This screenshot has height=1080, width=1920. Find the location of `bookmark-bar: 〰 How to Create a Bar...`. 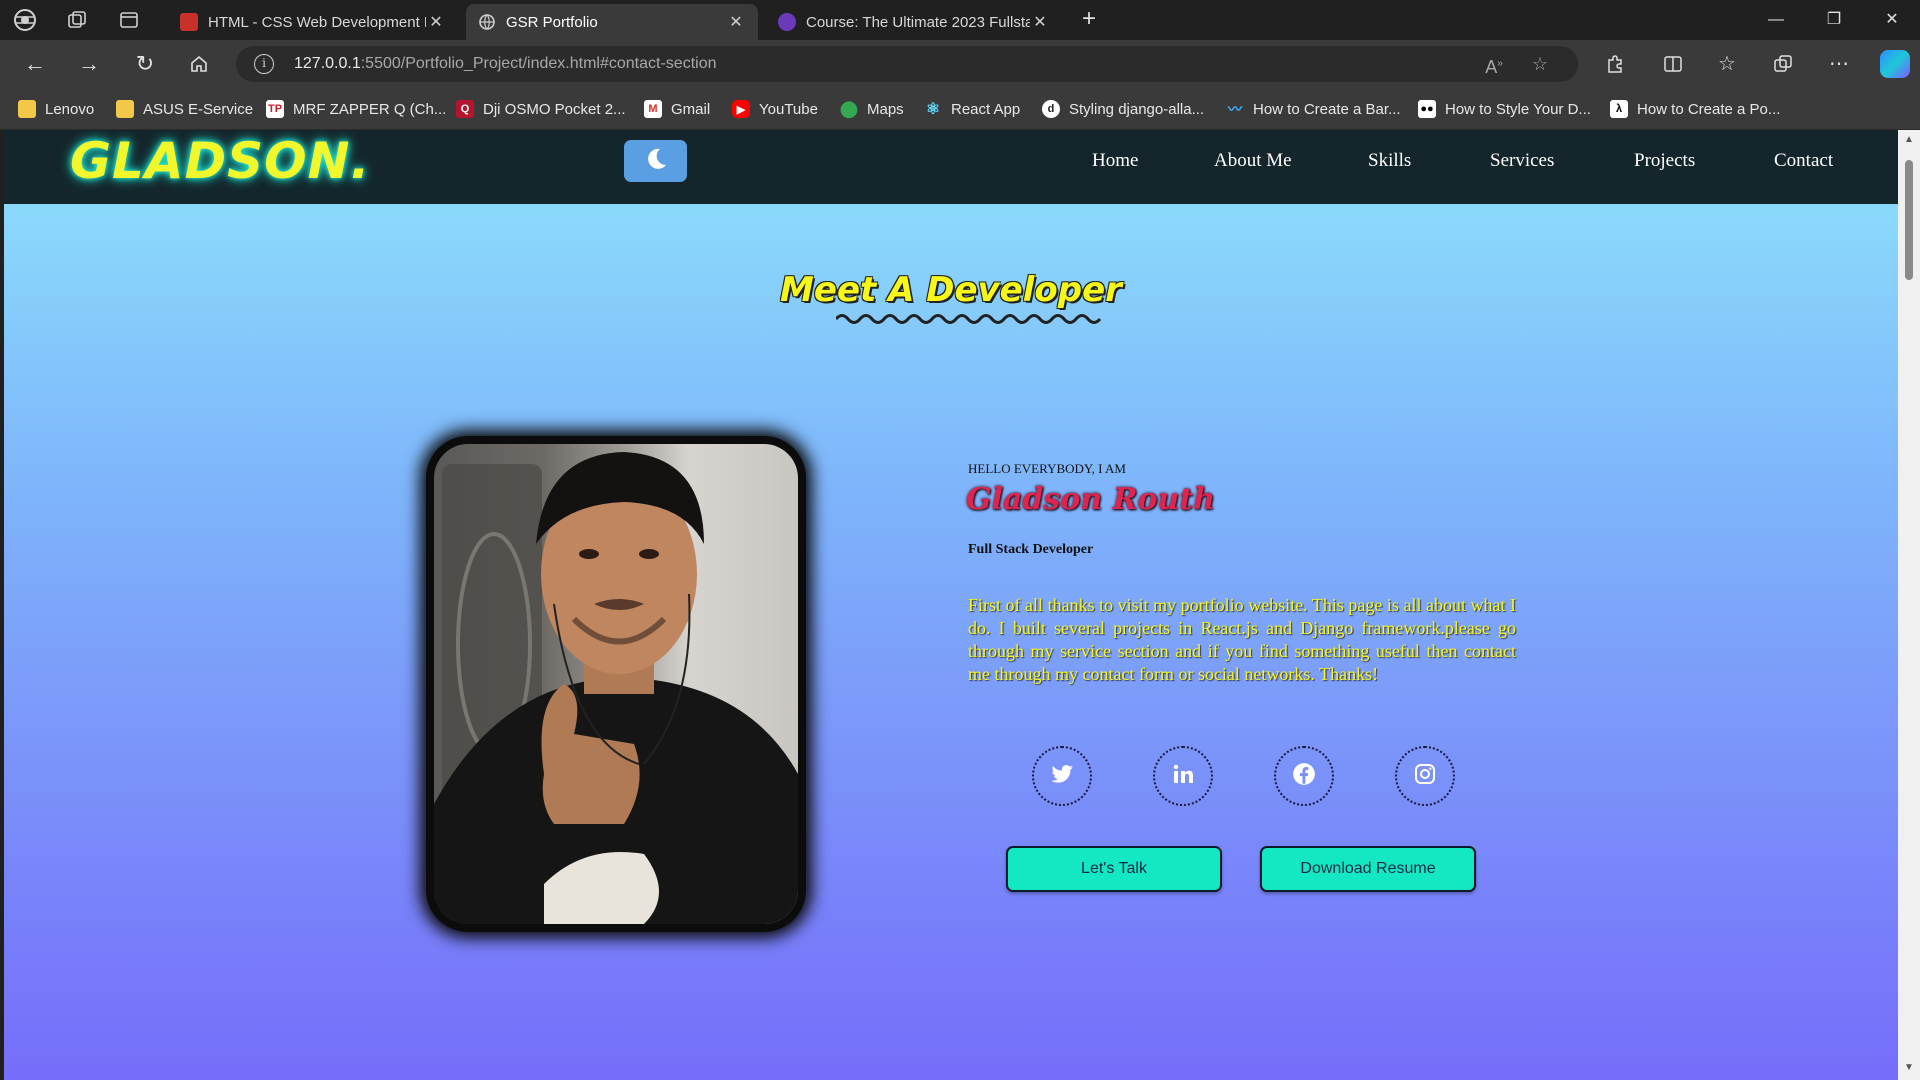

bookmark-bar: 〰 How to Create a Bar... is located at coordinates (1313, 109).